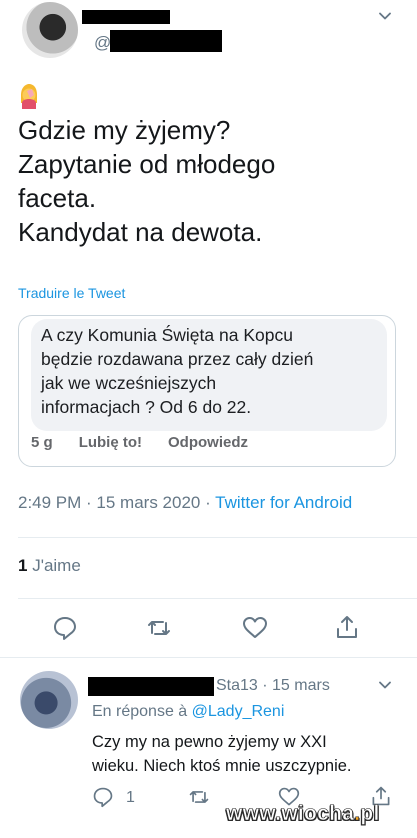  What do you see at coordinates (166, 41) in the screenshot?
I see `redacted-handle` at bounding box center [166, 41].